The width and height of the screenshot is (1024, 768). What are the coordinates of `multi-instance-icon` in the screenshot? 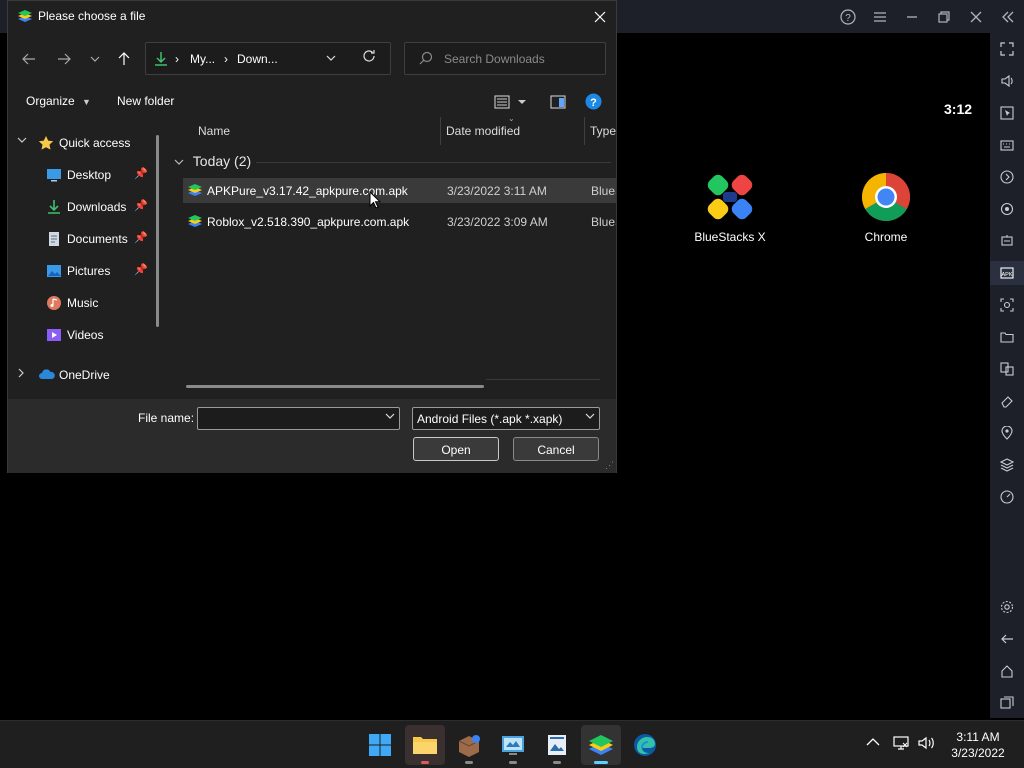 It's located at (1007, 369).